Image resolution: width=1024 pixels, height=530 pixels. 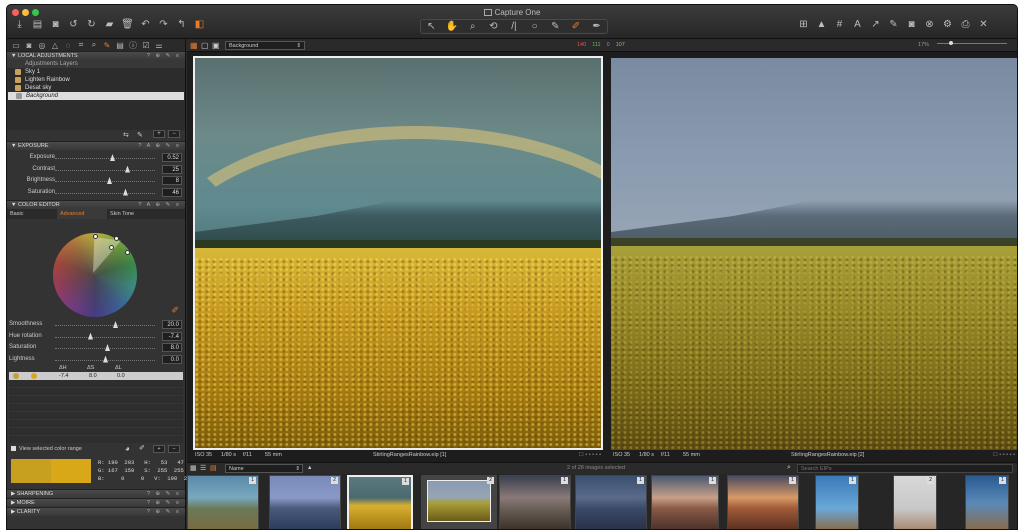 What do you see at coordinates (159, 45) in the screenshot?
I see `adjust-tab-icon: ⚌` at bounding box center [159, 45].